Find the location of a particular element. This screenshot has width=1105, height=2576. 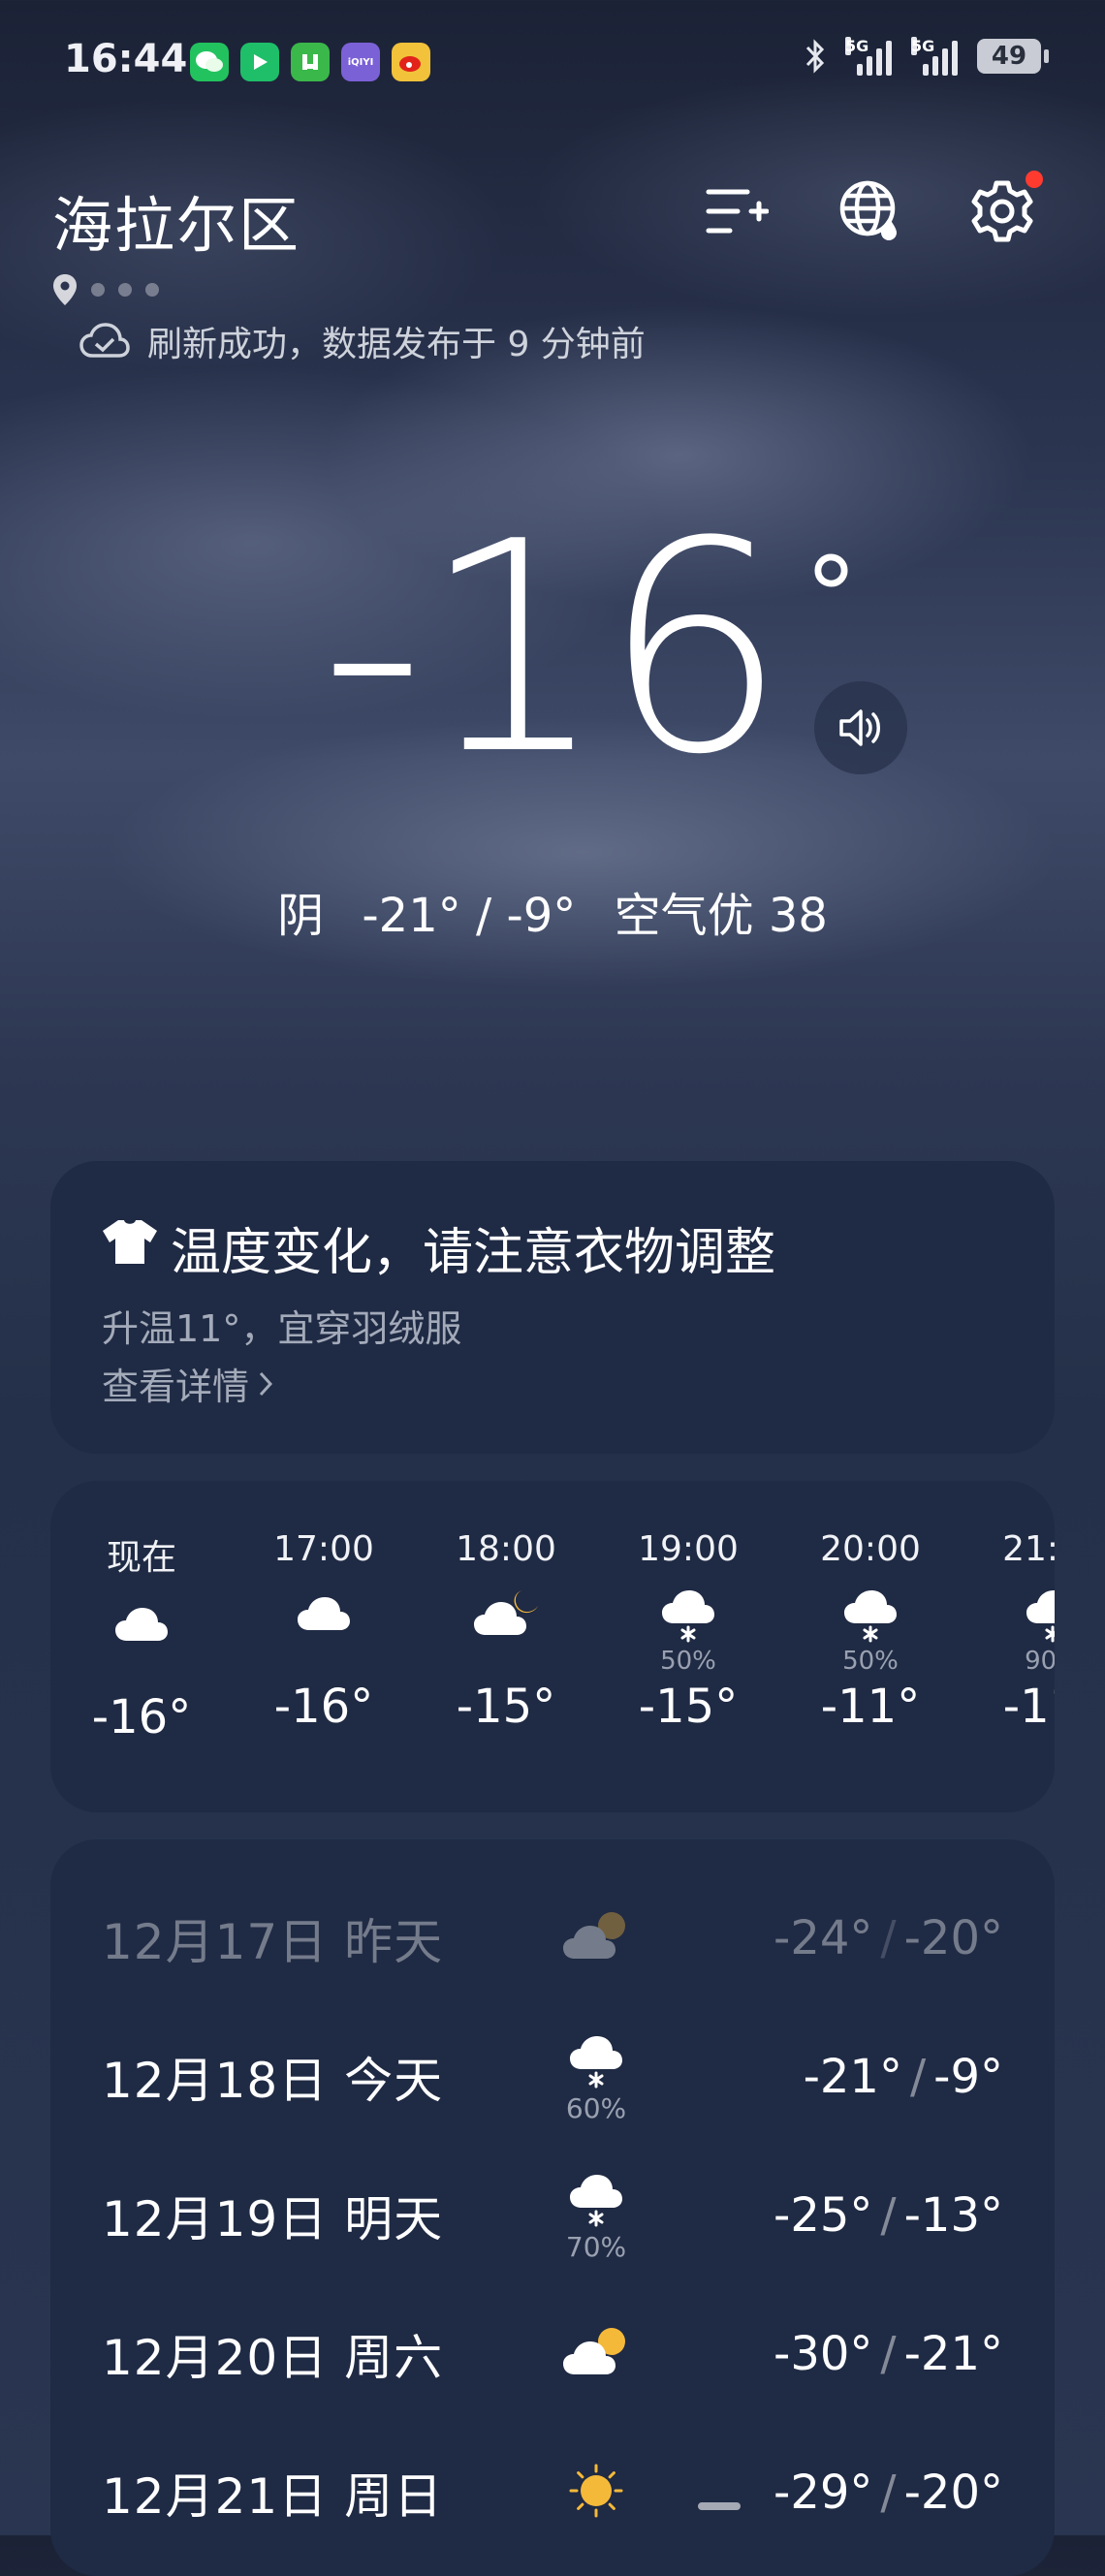

day-date: 12月21日 周日 is located at coordinates (273, 2496).